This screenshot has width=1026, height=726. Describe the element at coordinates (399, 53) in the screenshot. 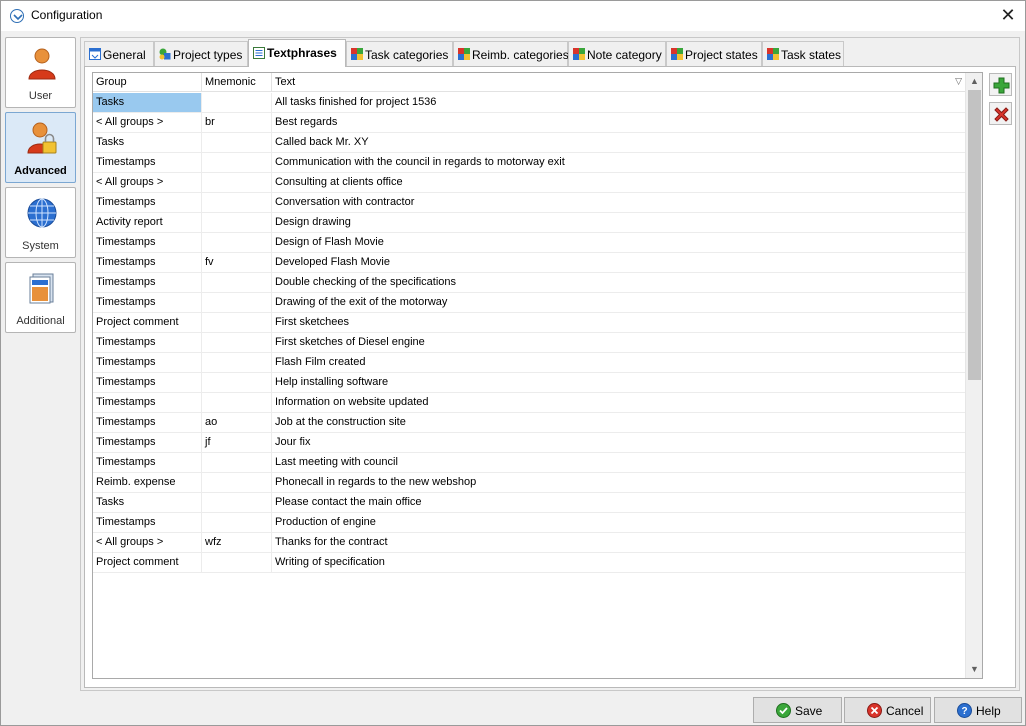

I see `tab-task-categories: Task categories` at that location.